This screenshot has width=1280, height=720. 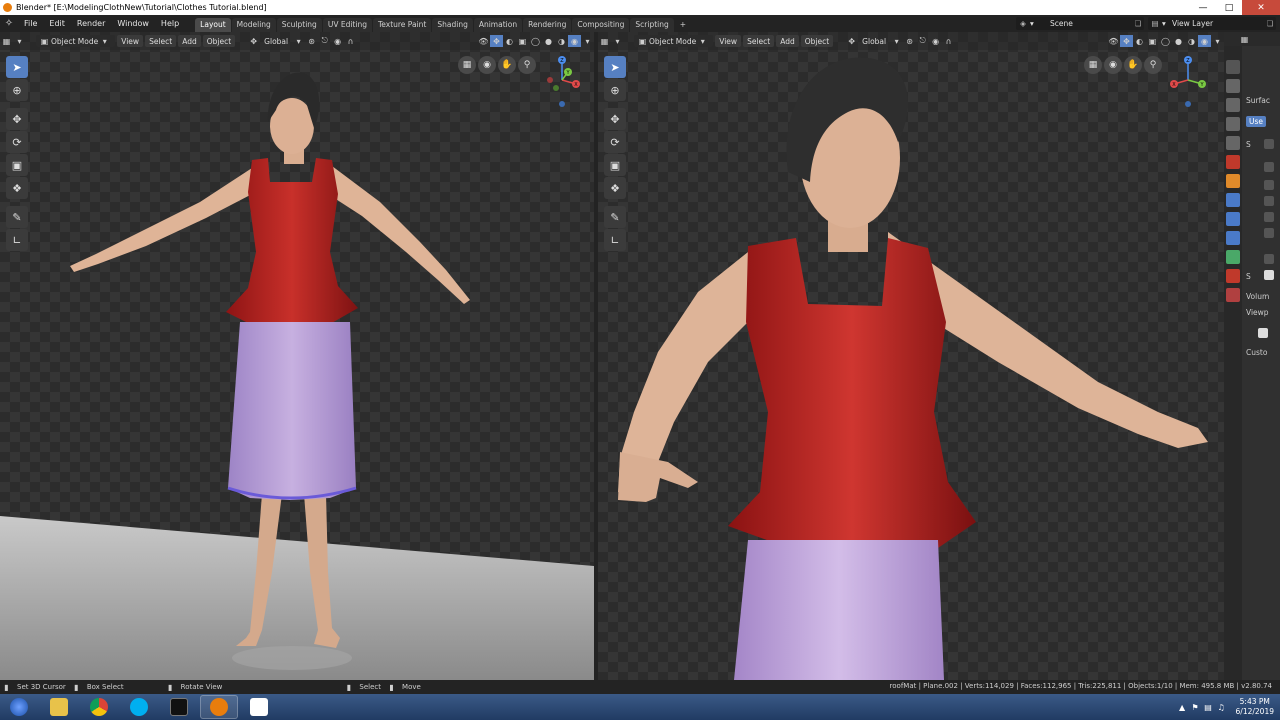 I want to click on tool-tab-icon, so click(x=1233, y=67).